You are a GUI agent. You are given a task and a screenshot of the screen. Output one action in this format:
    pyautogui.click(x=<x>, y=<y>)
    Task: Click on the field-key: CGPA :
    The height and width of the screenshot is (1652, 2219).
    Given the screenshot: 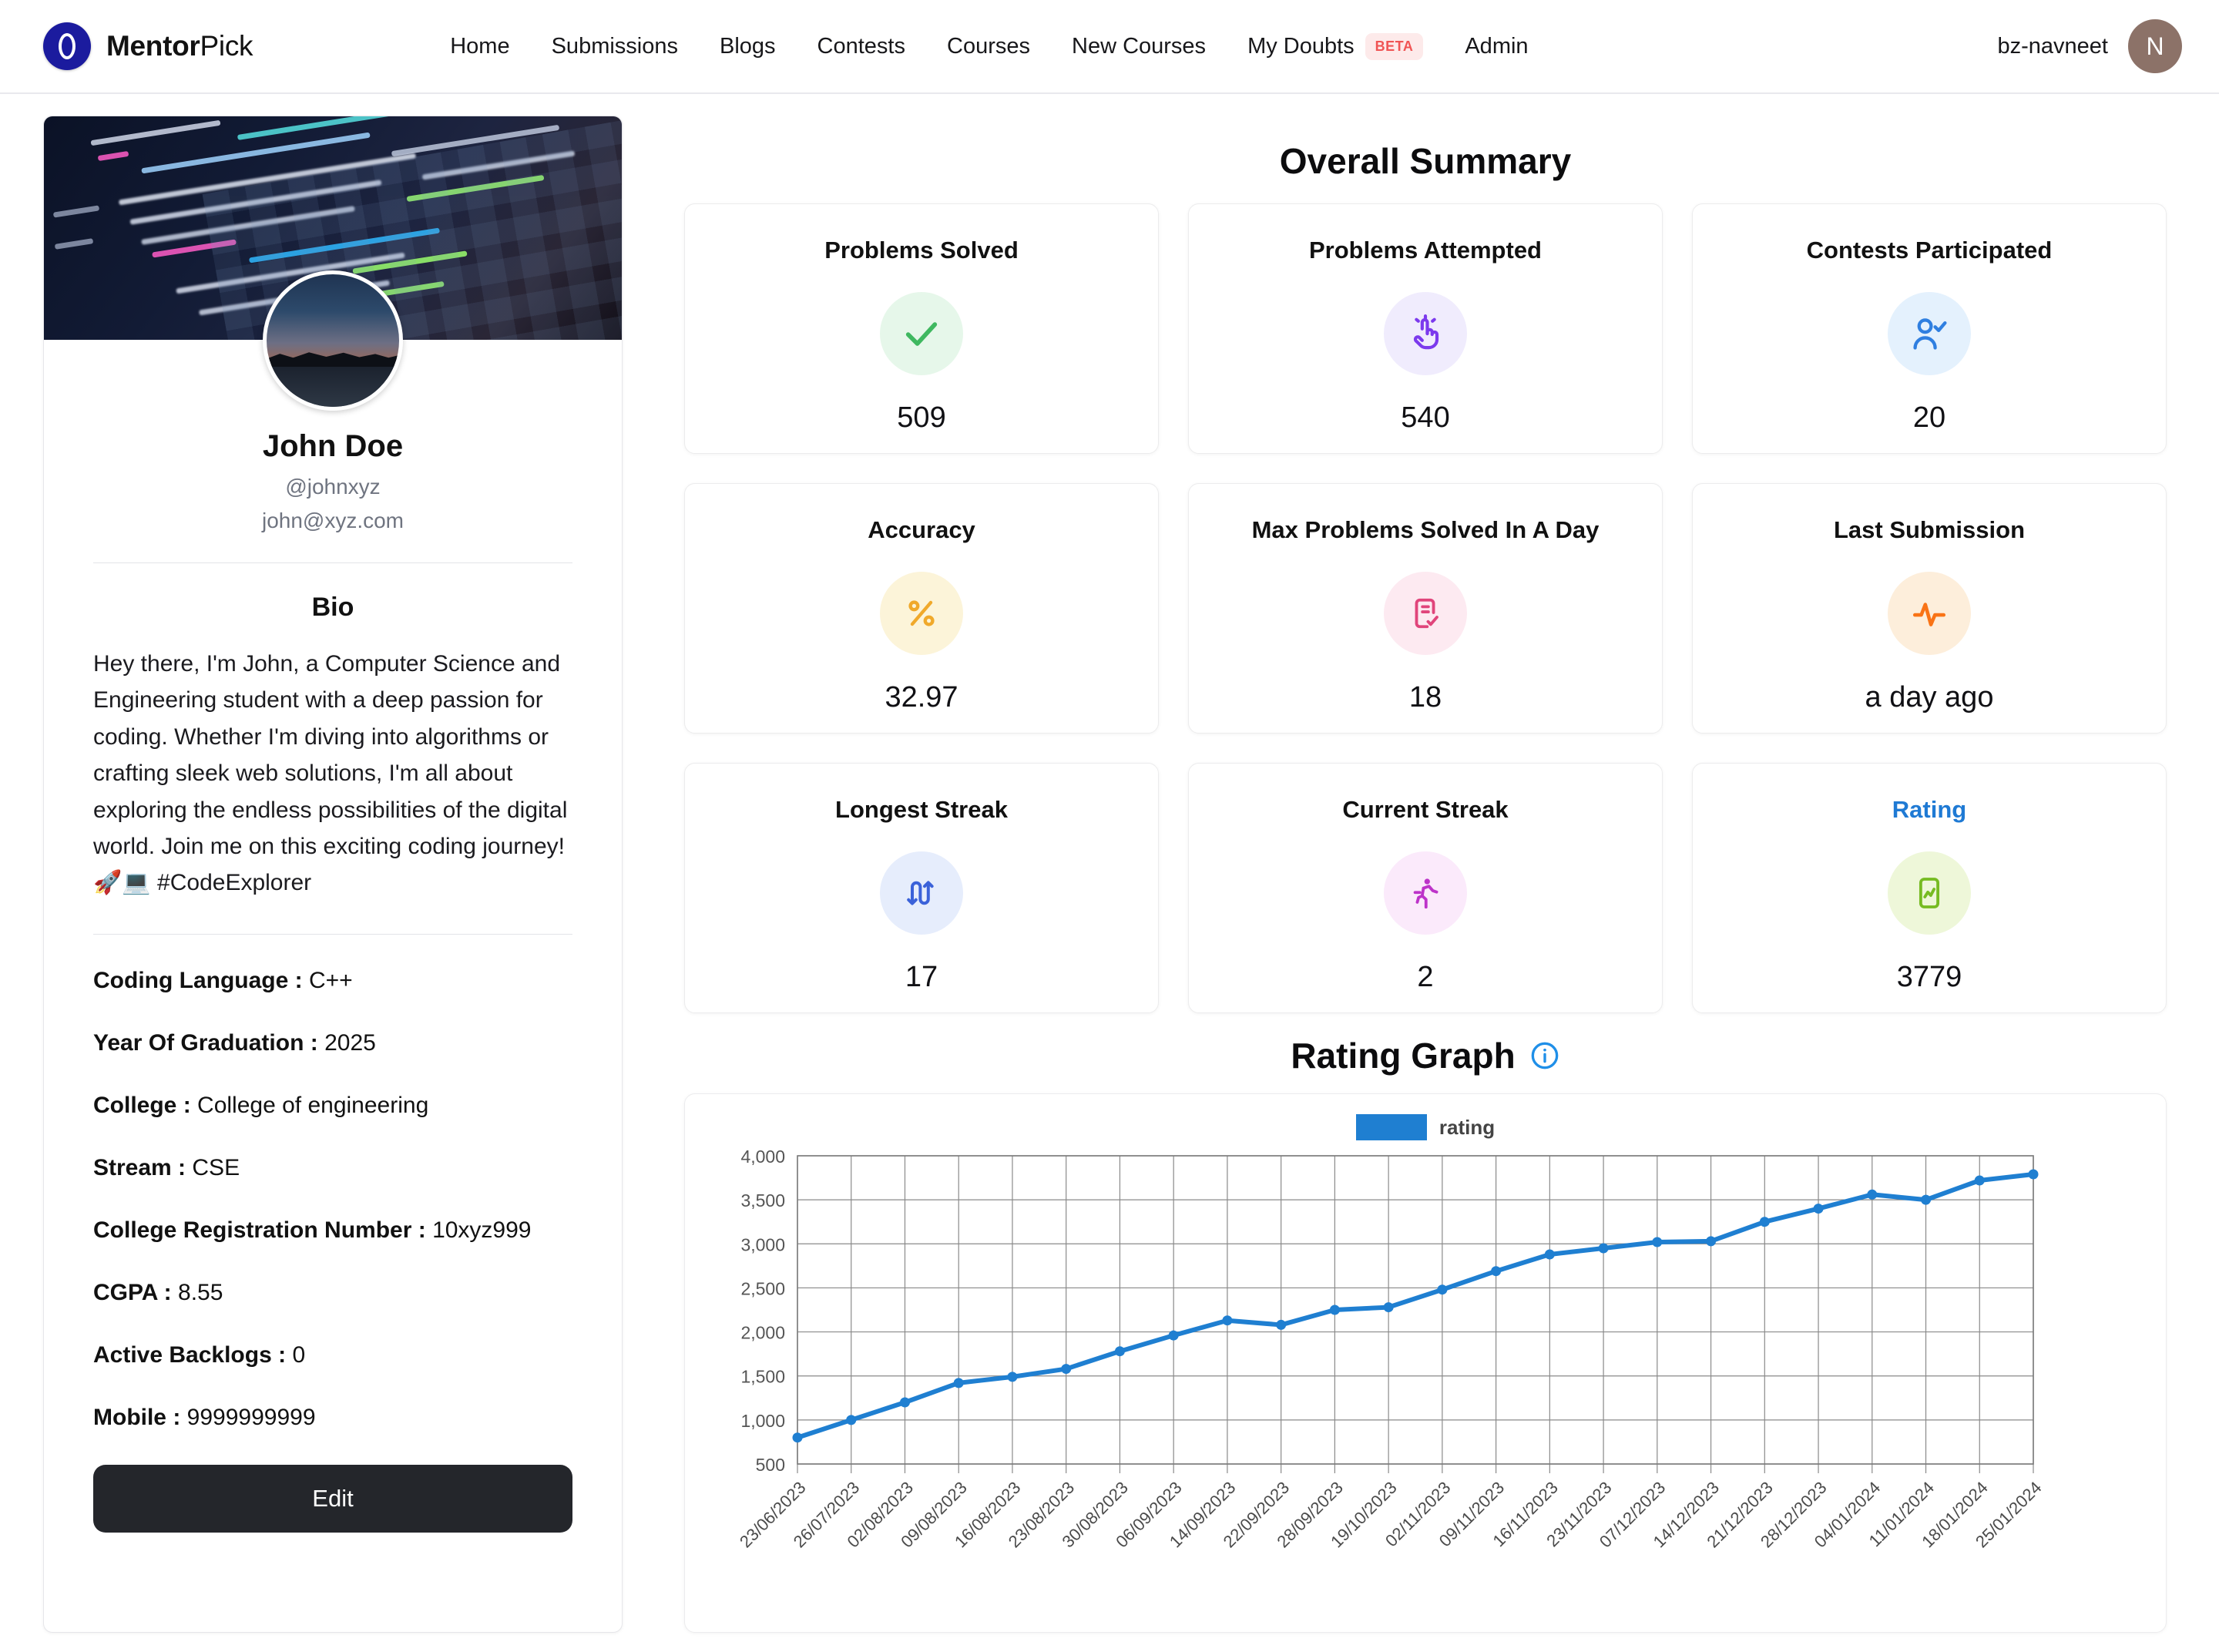 What is the action you would take?
    pyautogui.click(x=132, y=1292)
    